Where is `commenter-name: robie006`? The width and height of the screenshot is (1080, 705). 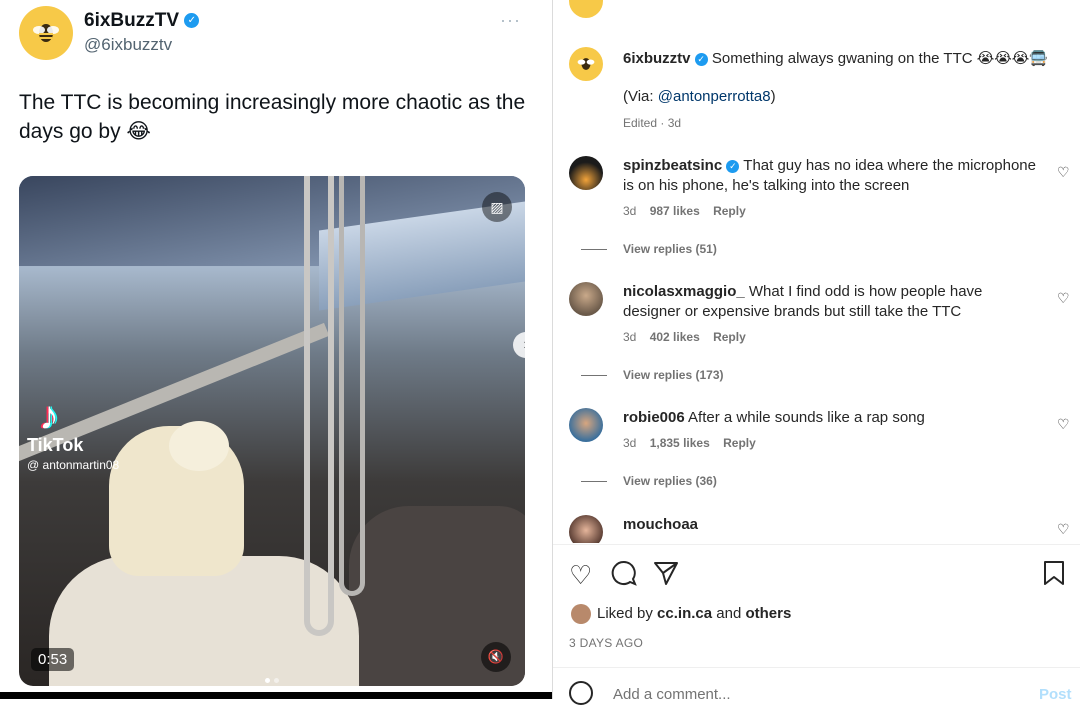 commenter-name: robie006 is located at coordinates (654, 417).